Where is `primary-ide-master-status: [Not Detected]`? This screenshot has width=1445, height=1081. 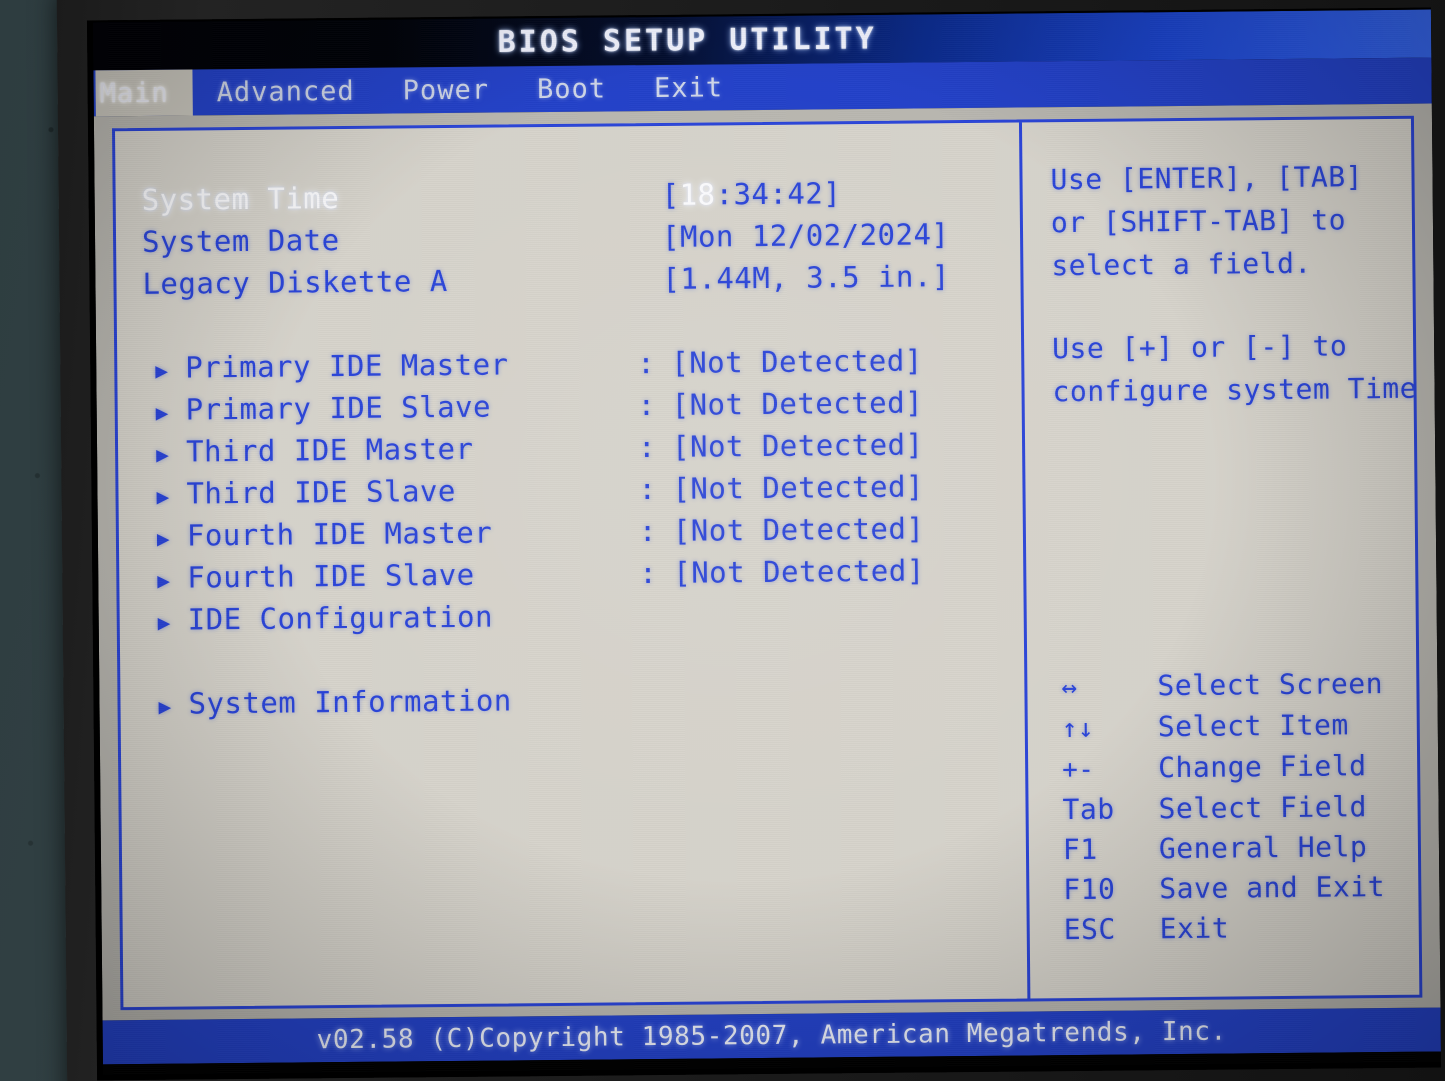 primary-ide-master-status: [Not Detected] is located at coordinates (797, 361).